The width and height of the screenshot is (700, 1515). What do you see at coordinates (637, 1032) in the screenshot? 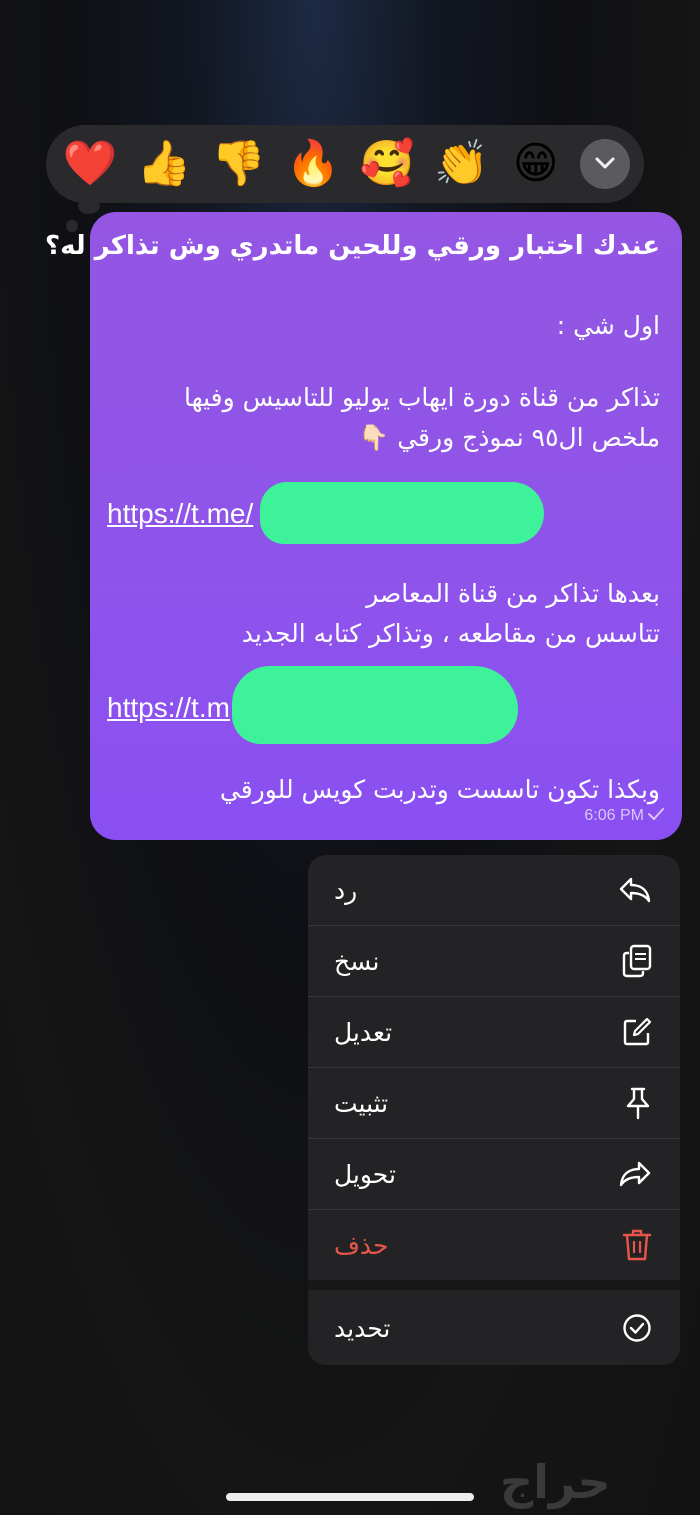
I see `edit-icon` at bounding box center [637, 1032].